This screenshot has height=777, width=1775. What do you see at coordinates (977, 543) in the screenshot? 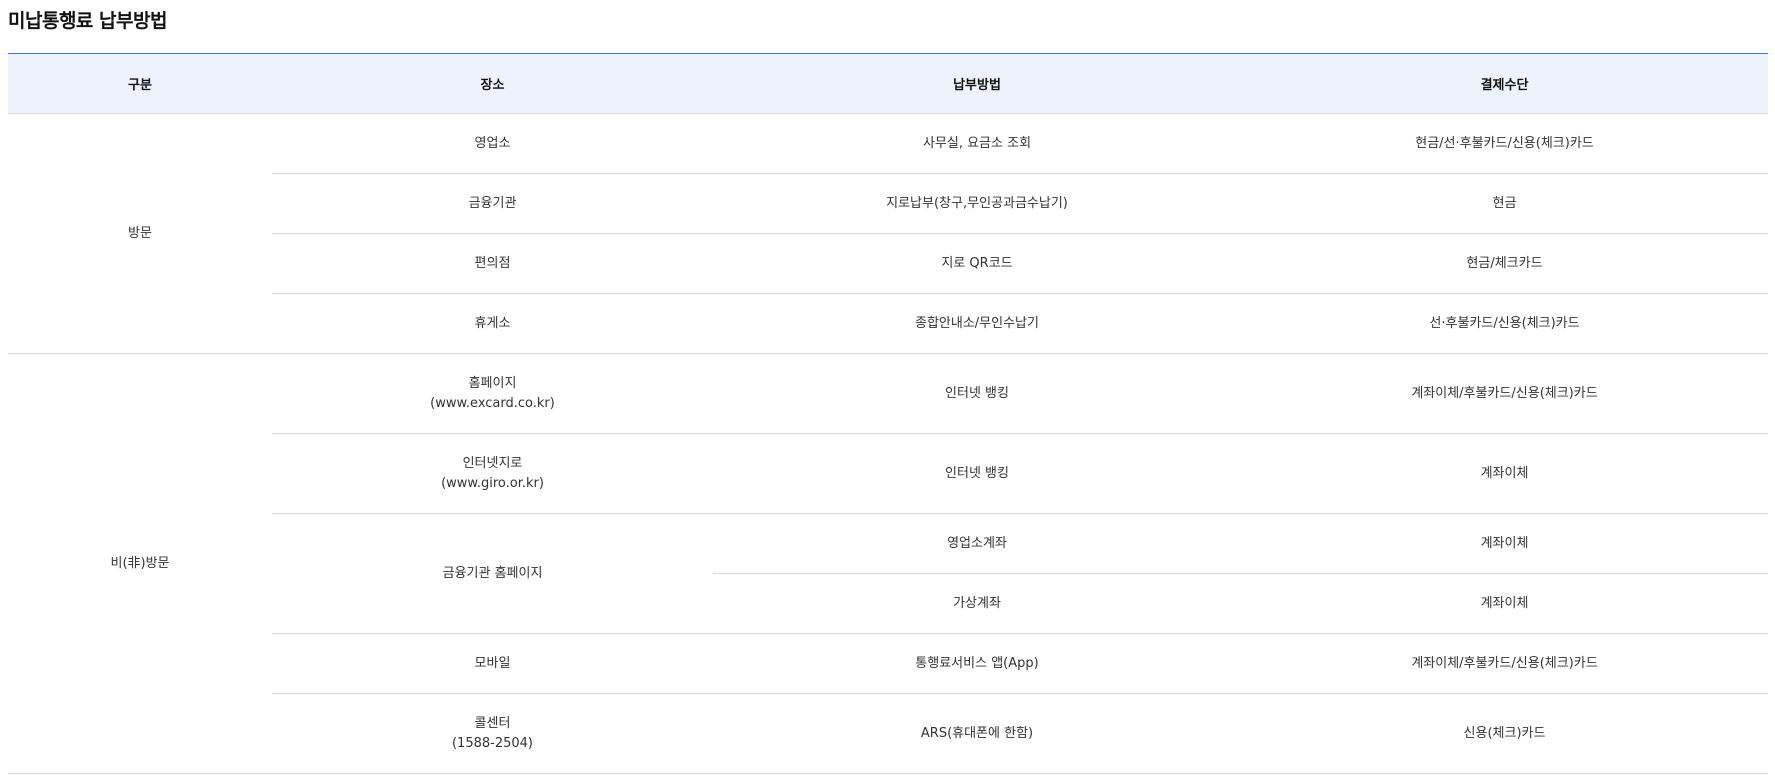
I see `cell-method: 영업소계좌` at bounding box center [977, 543].